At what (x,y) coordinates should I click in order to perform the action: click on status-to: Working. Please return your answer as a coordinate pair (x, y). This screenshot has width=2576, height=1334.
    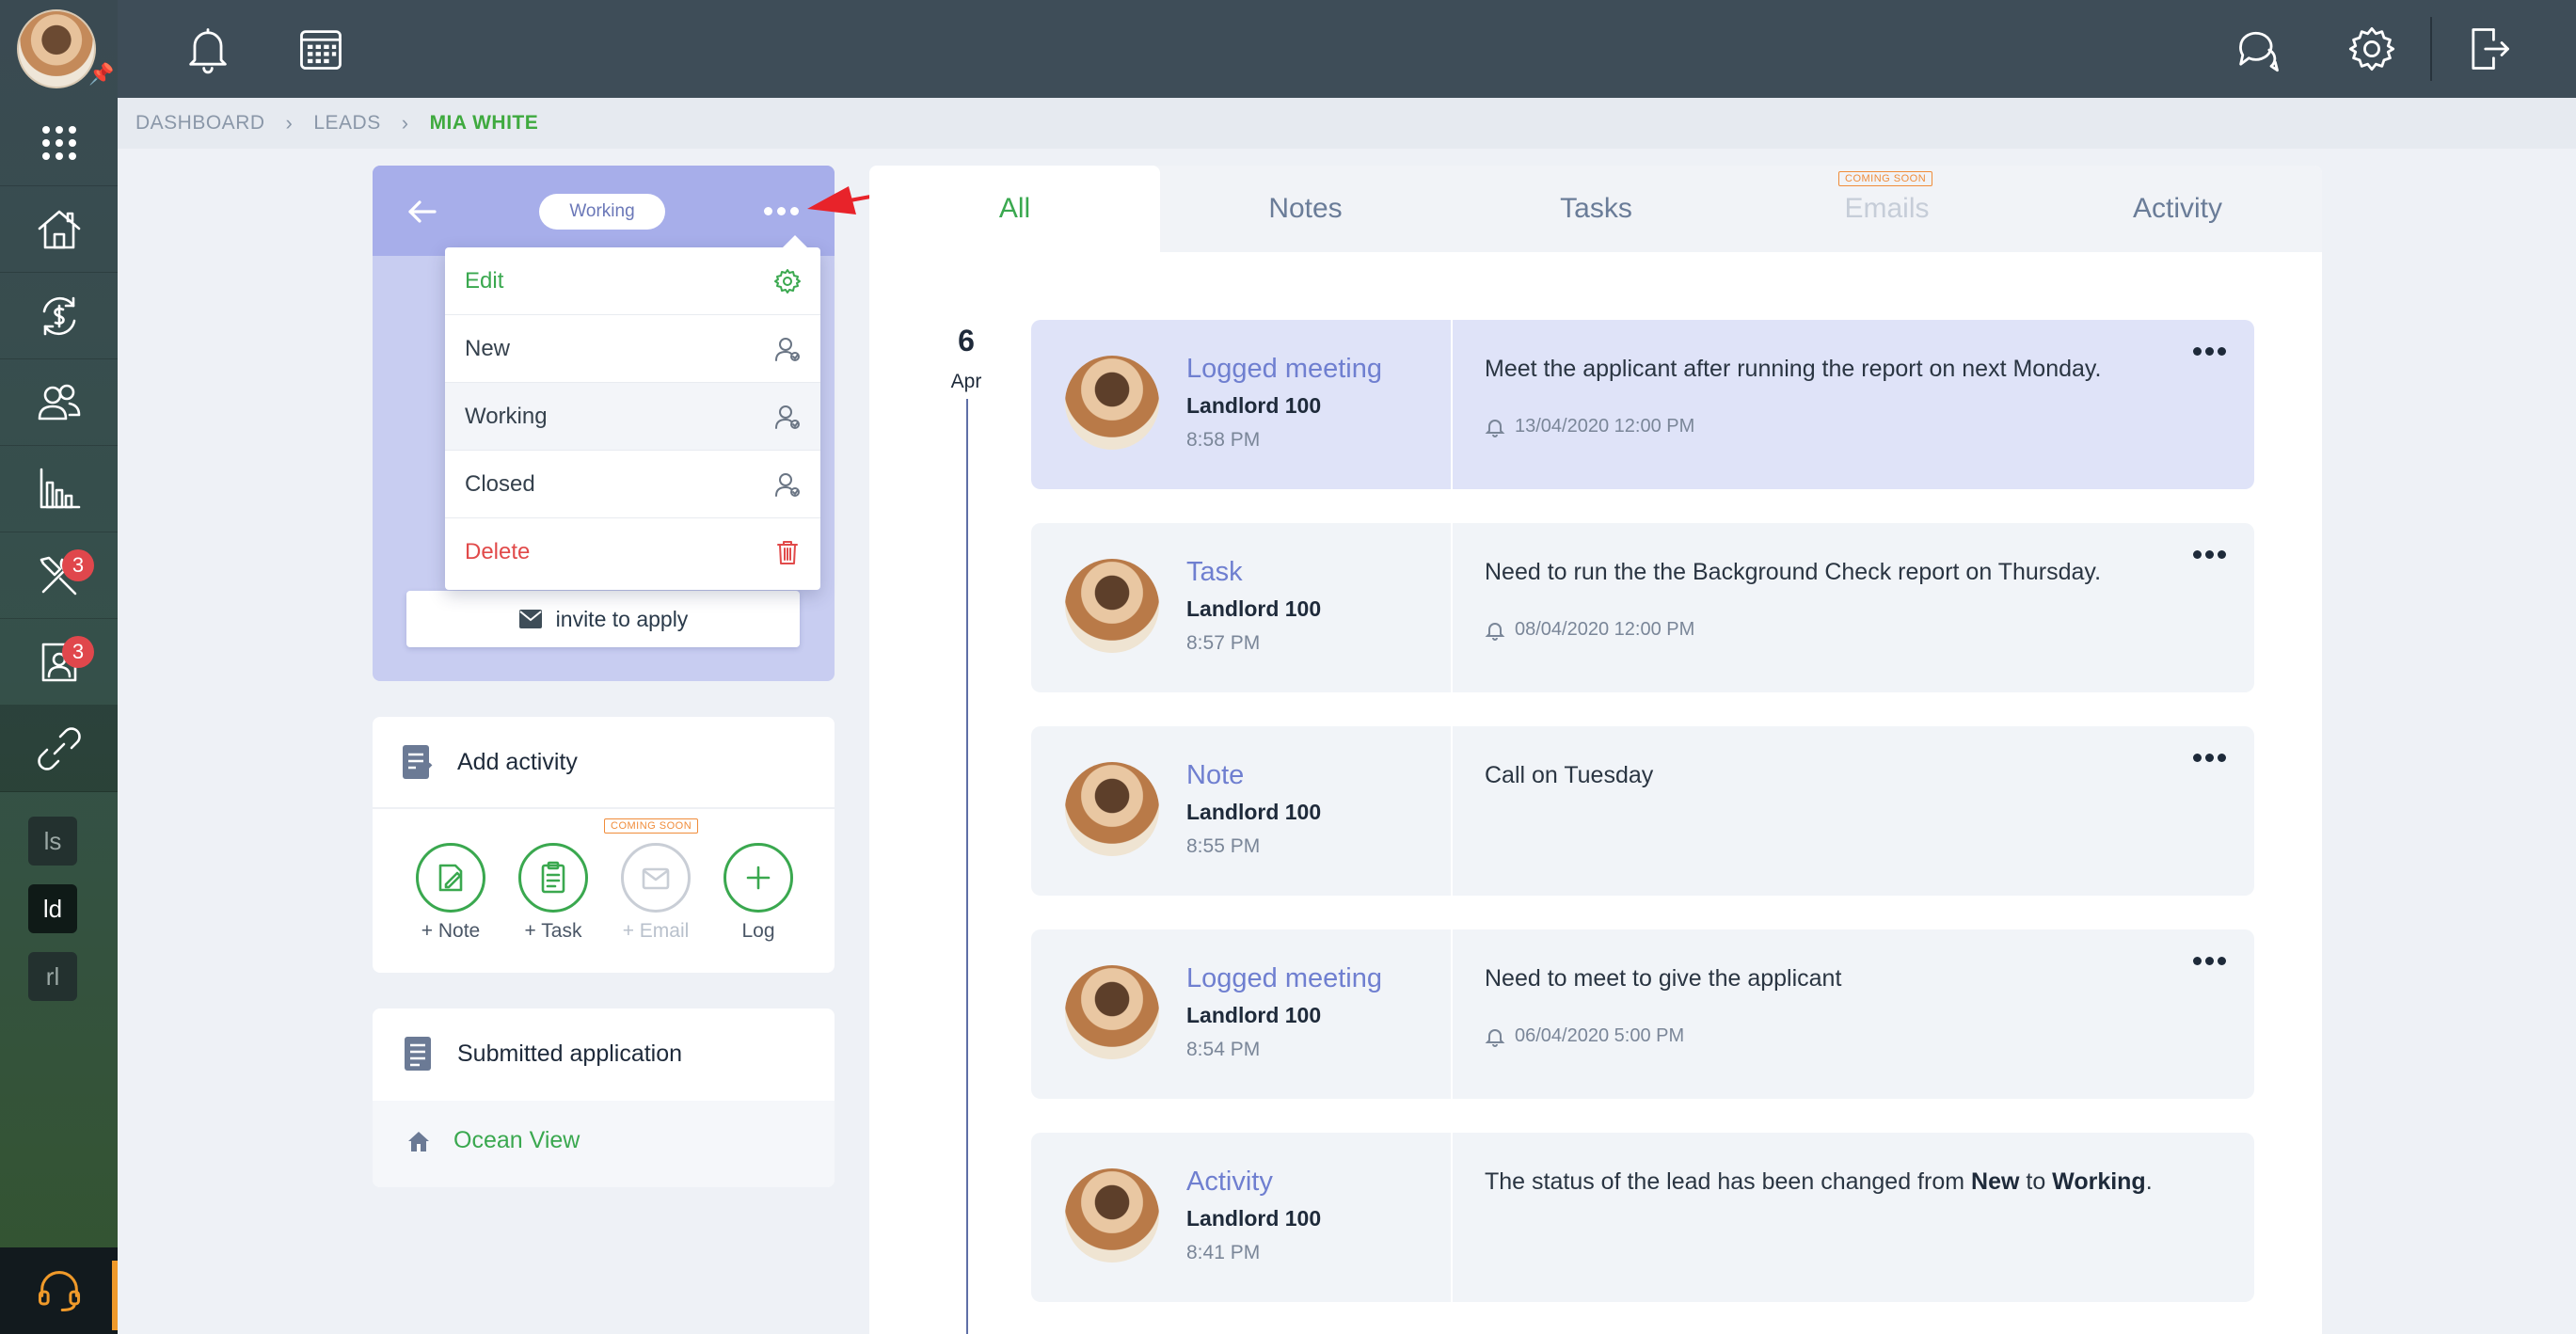
    Looking at the image, I should click on (2099, 1181).